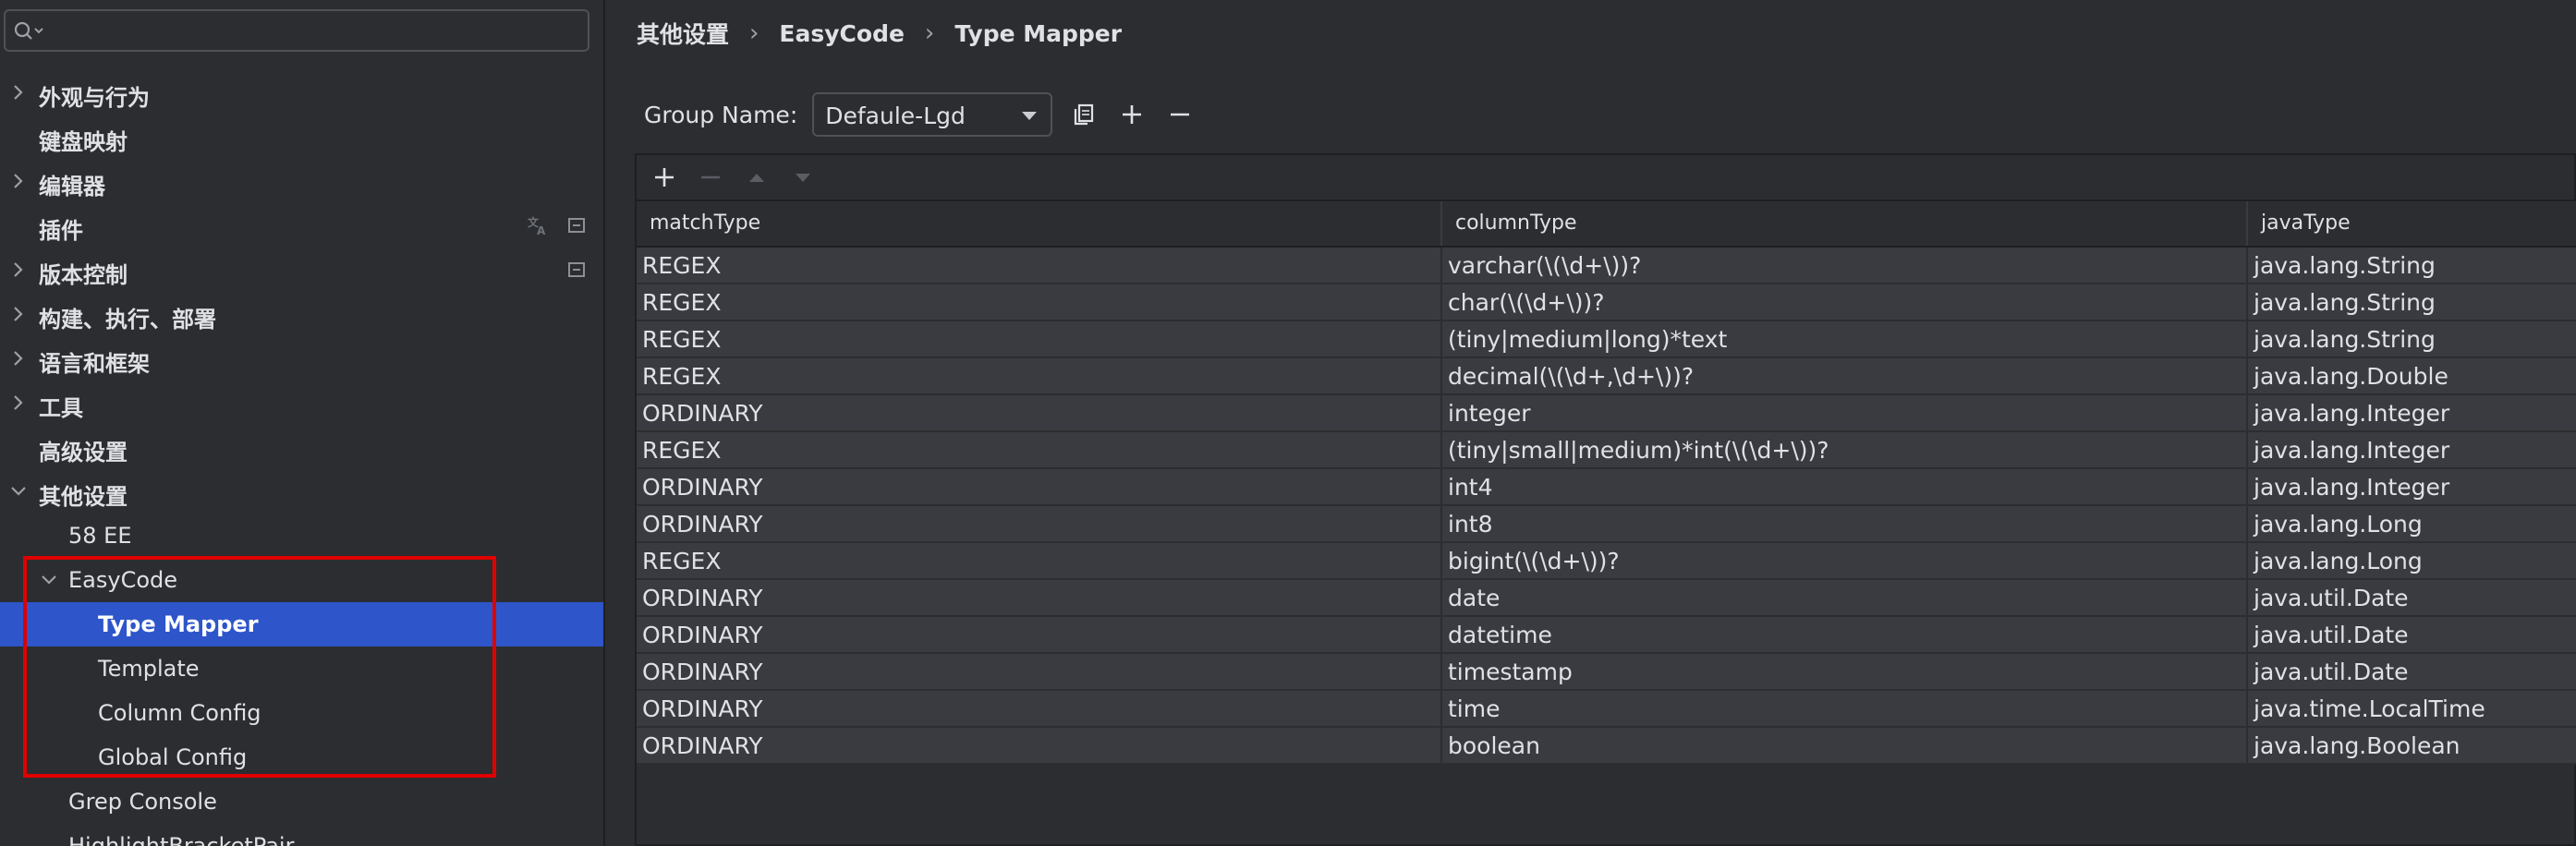  I want to click on tree-item-template: Template, so click(301, 669).